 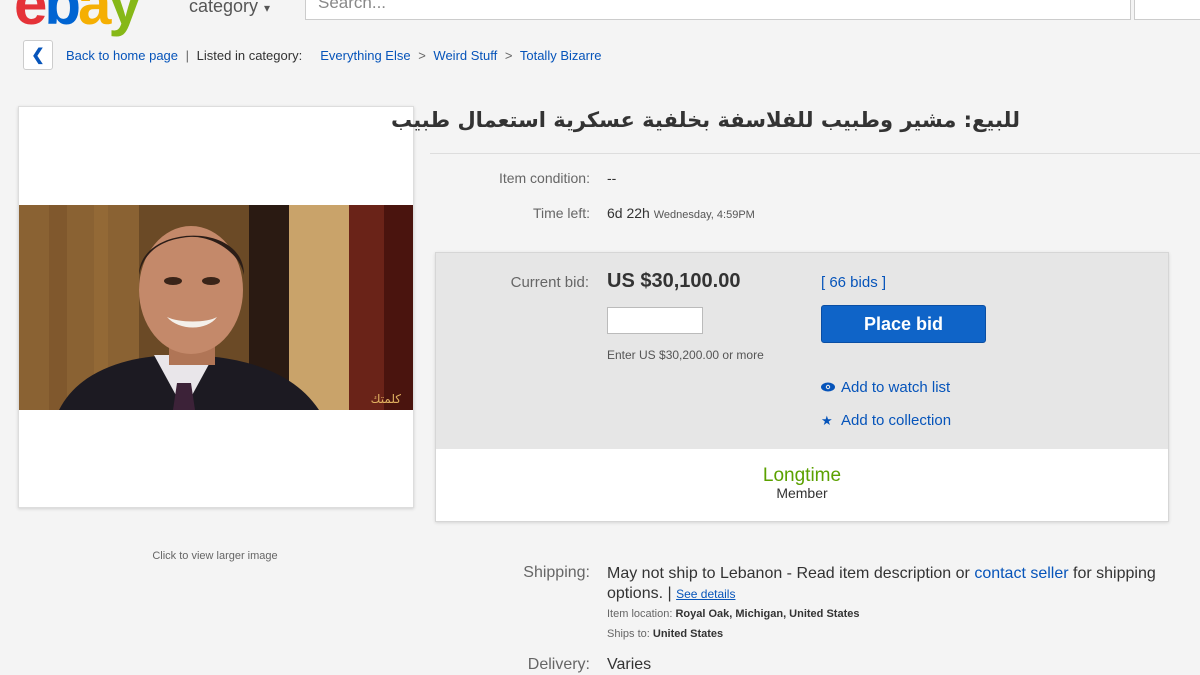 I want to click on time-left-label: Time left:, so click(x=561, y=213).